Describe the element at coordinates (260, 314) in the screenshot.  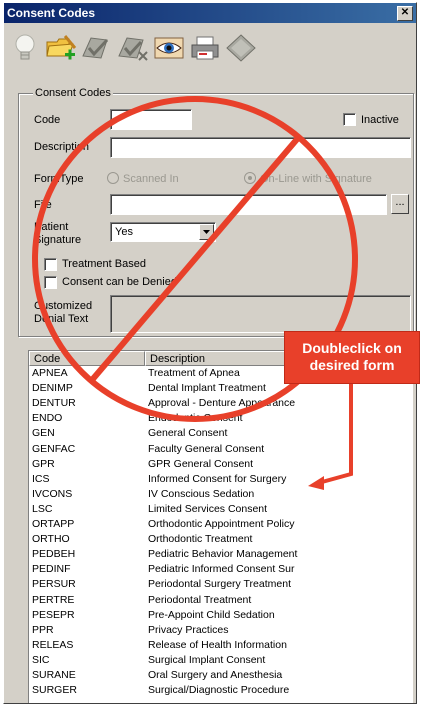
I see `denial-text-area` at that location.